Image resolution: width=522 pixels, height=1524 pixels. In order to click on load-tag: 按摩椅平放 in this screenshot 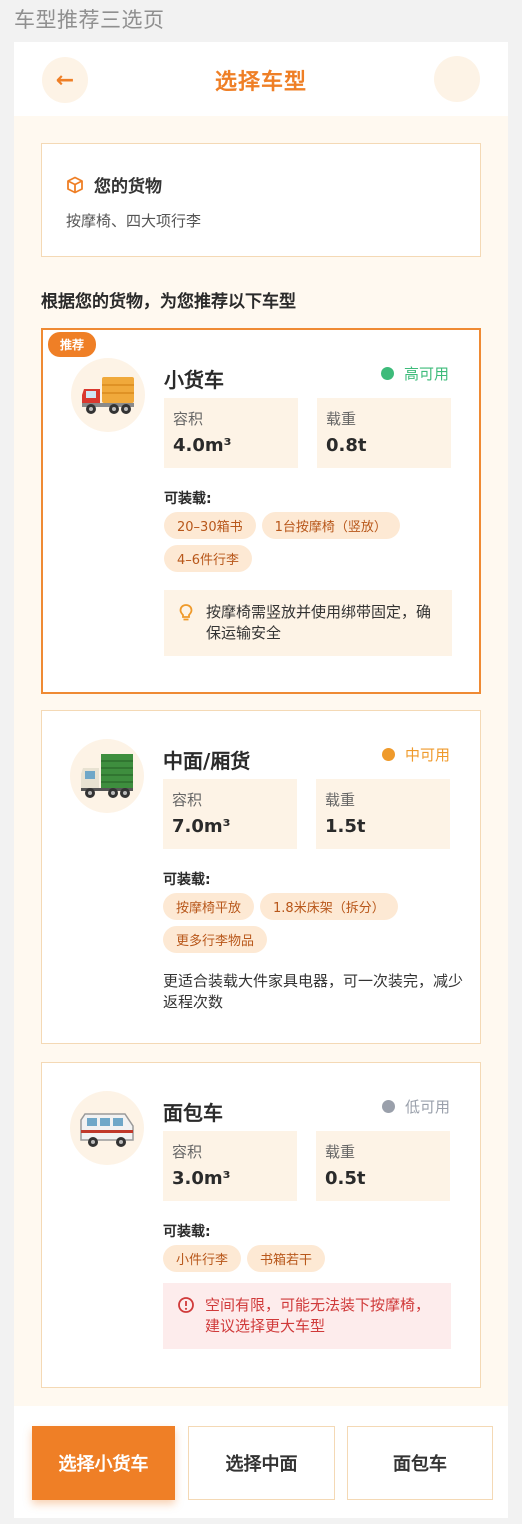, I will do `click(209, 906)`.